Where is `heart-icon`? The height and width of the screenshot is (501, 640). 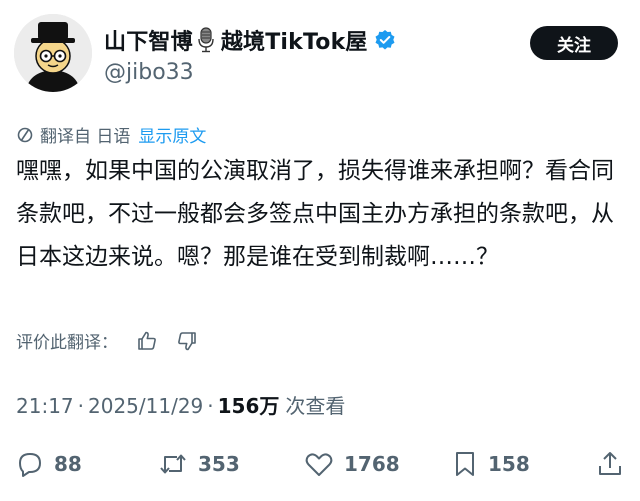 heart-icon is located at coordinates (319, 464).